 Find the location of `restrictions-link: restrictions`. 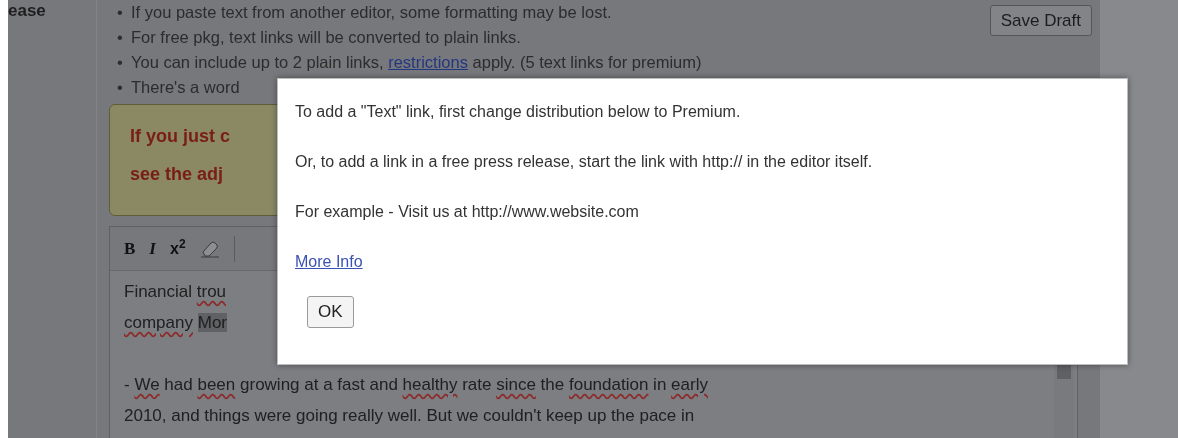

restrictions-link: restrictions is located at coordinates (428, 62).